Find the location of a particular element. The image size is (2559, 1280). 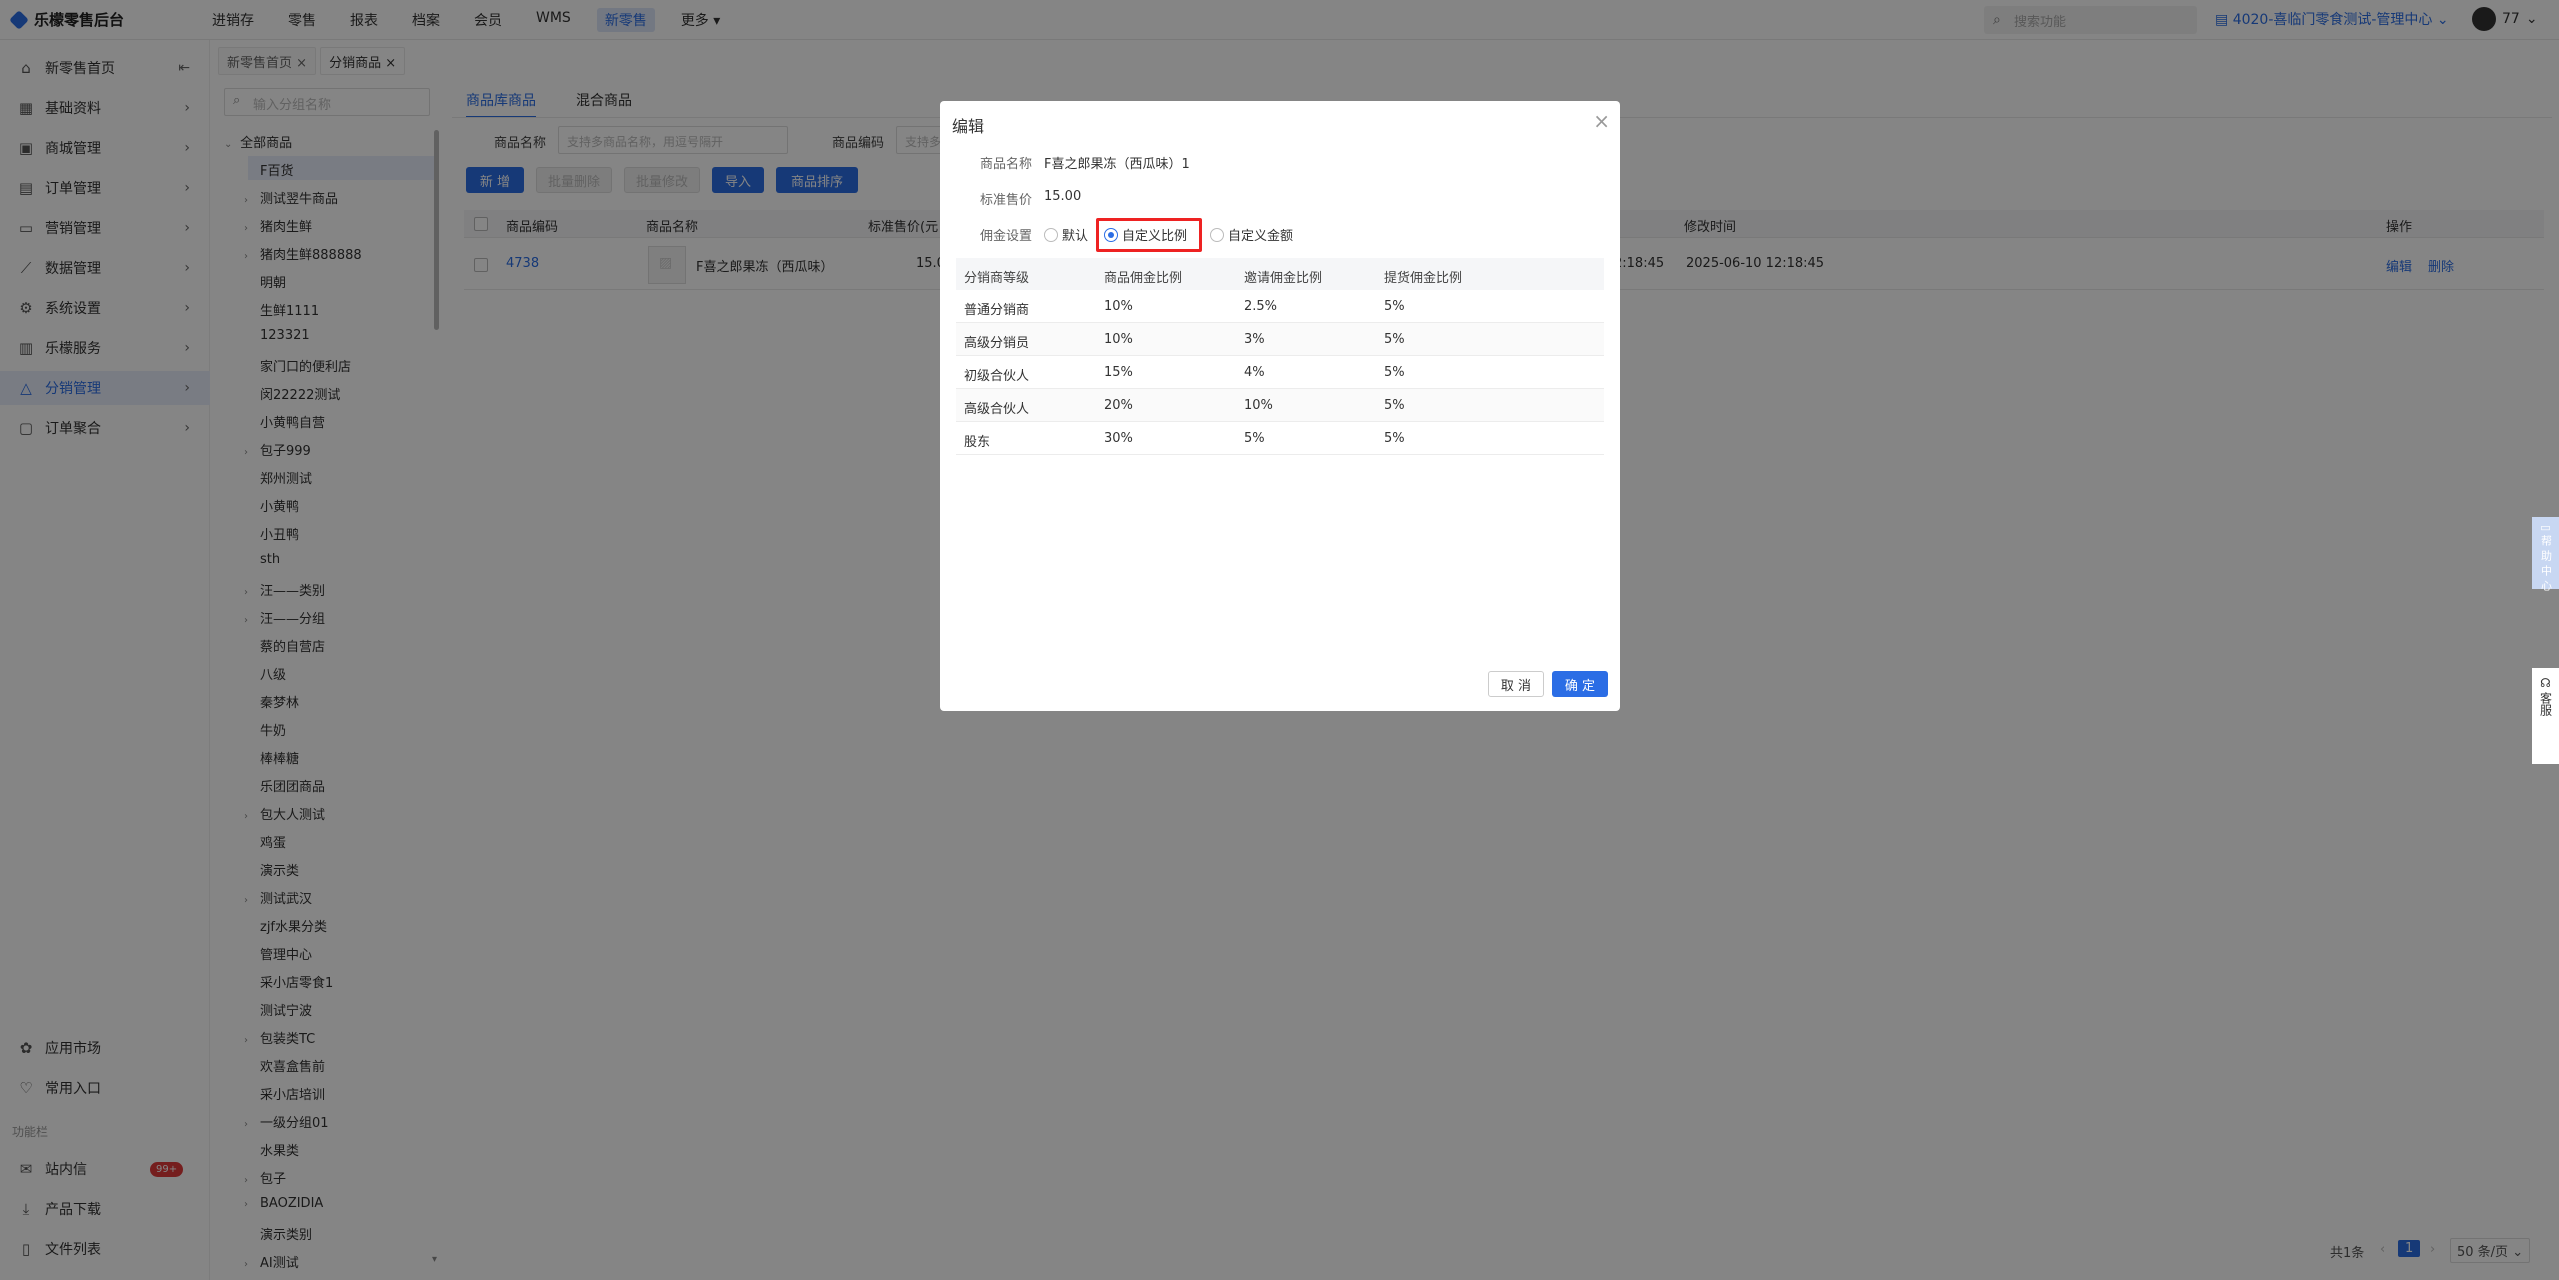

customer-service-button: ☊ 客服 is located at coordinates (2545, 716).